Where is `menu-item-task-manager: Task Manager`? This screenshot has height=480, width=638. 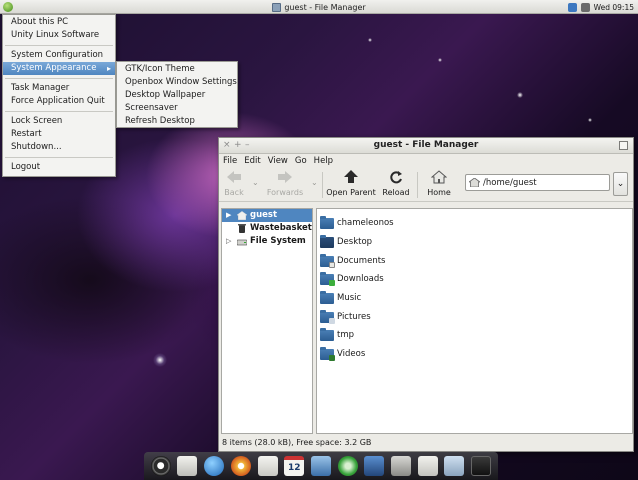
menu-item-task-manager: Task Manager is located at coordinates (59, 88).